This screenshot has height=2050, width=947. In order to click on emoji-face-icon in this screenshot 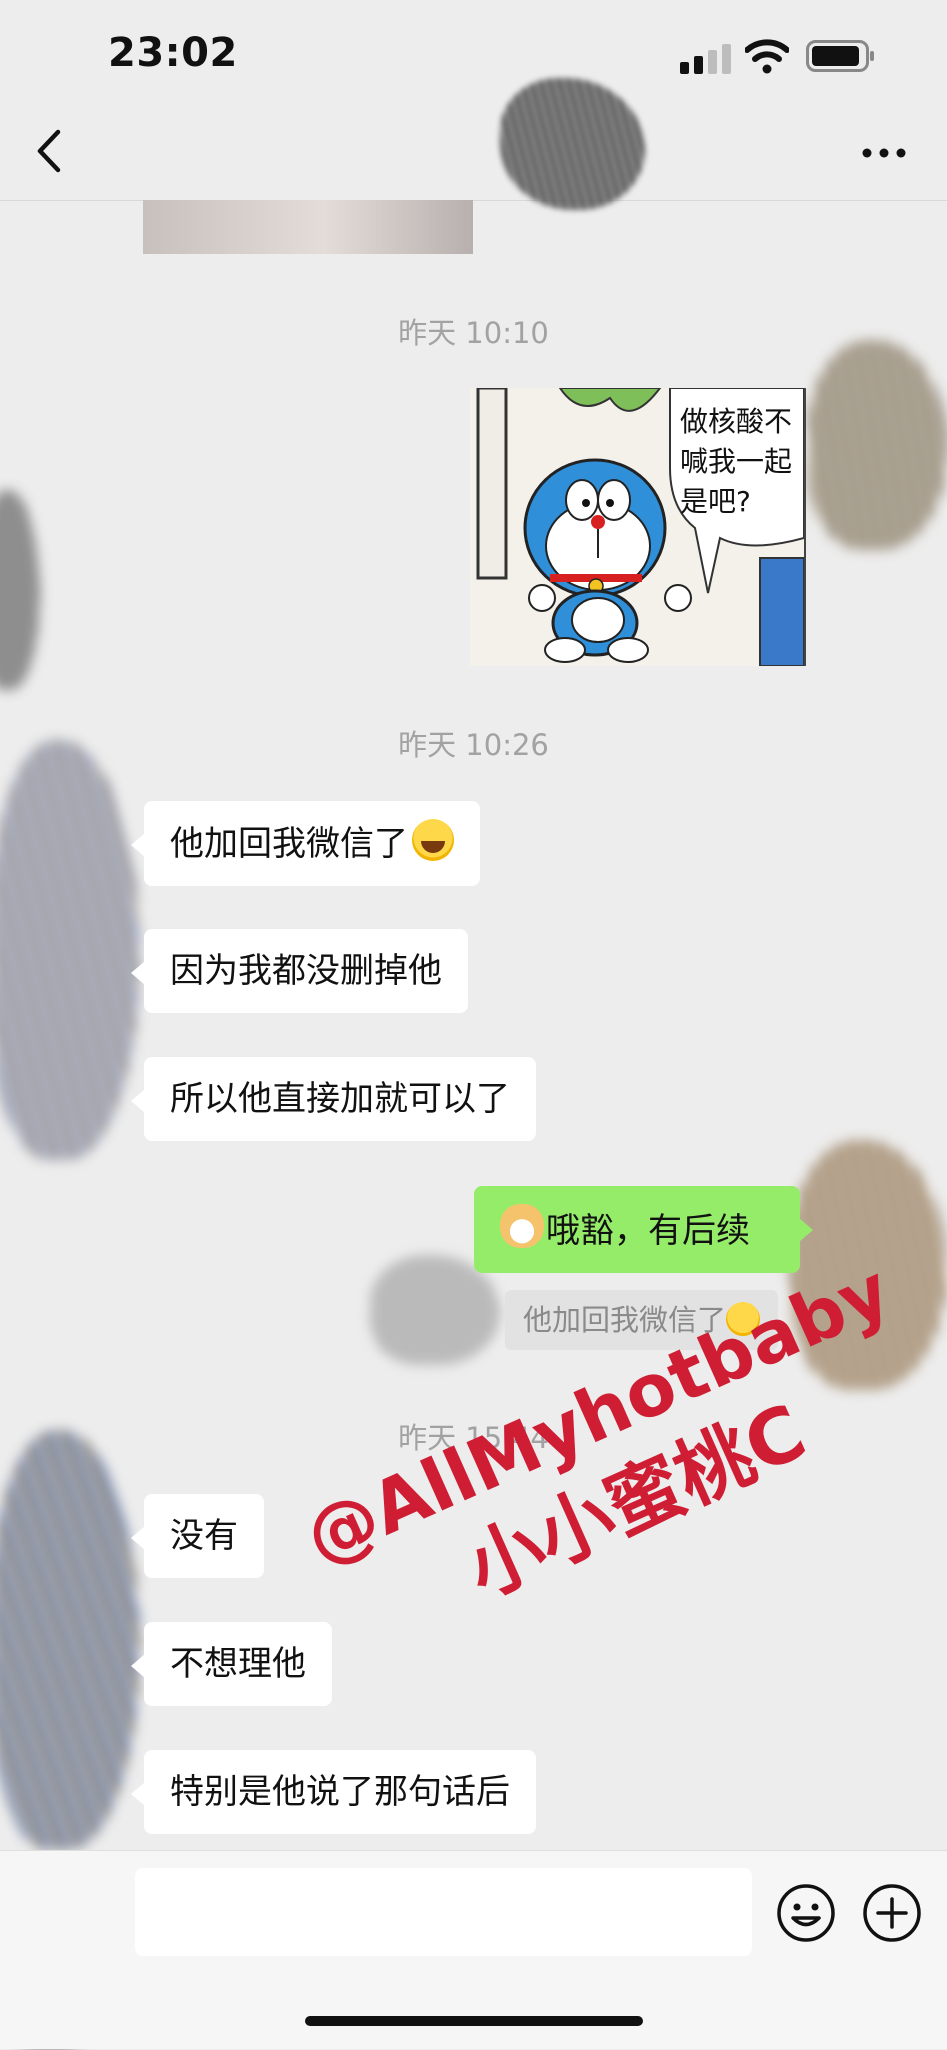, I will do `click(806, 1913)`.